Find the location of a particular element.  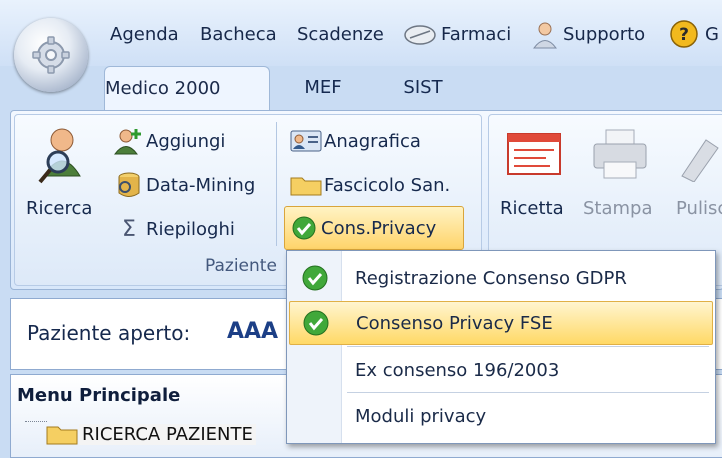

pulisci-button: Pulisc is located at coordinates (697, 176).